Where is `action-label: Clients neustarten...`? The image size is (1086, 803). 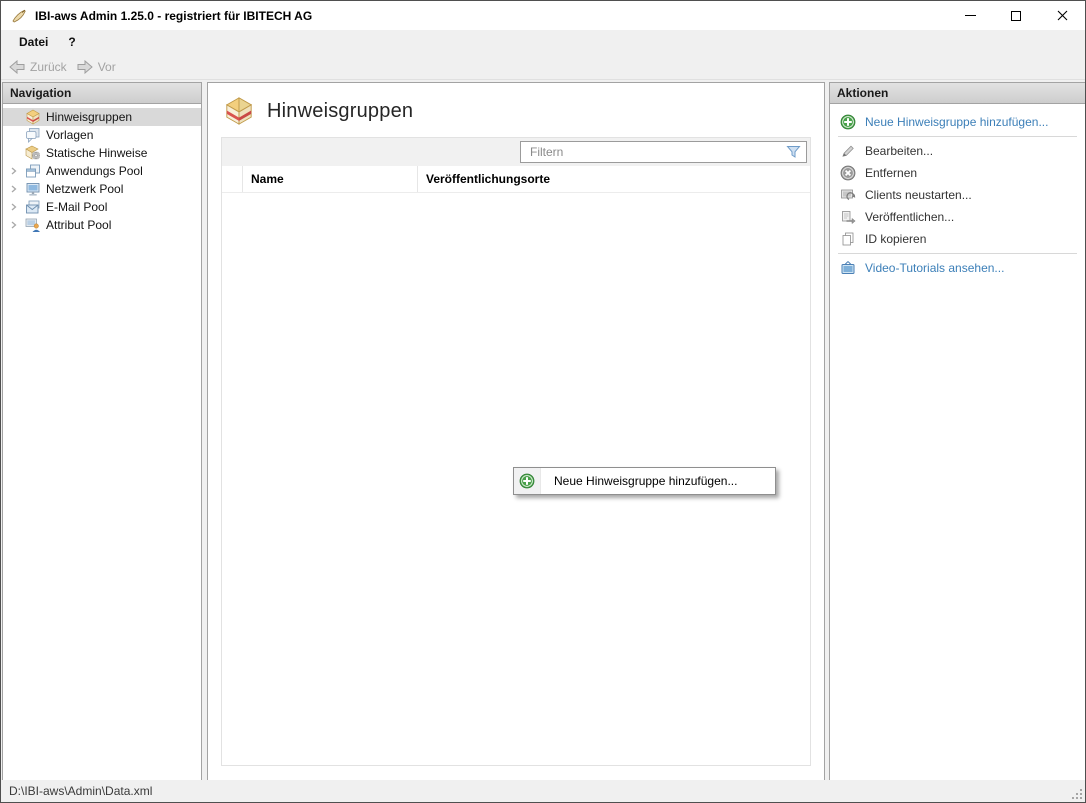
action-label: Clients neustarten... is located at coordinates (918, 195).